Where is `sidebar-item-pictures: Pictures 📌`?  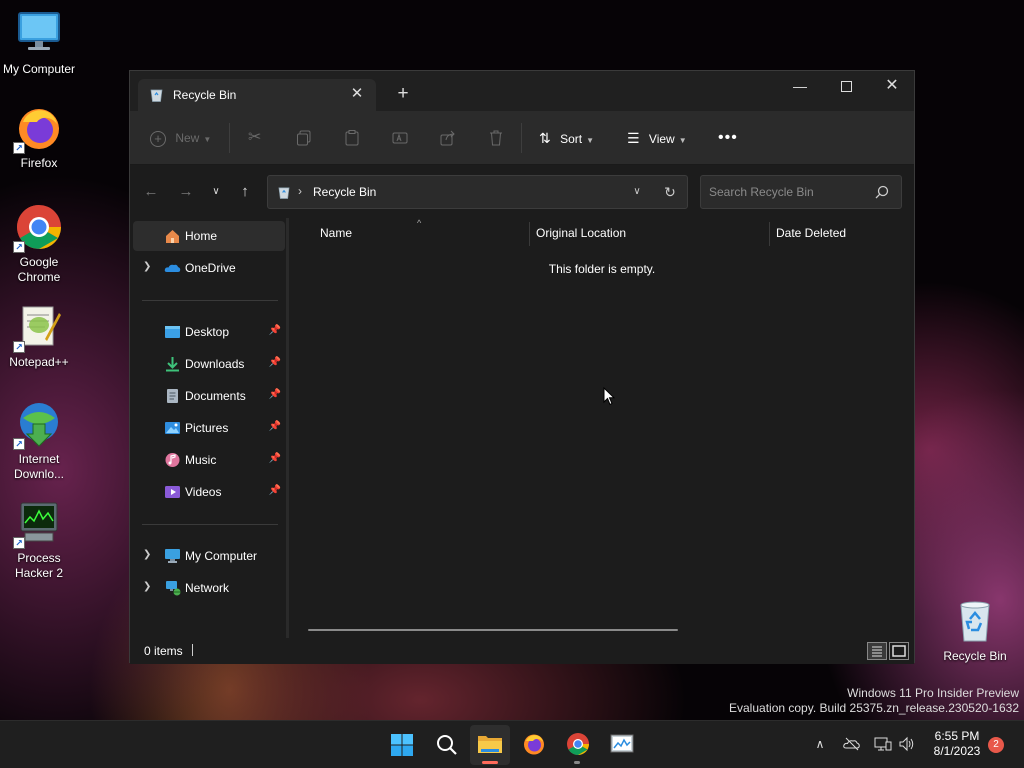
sidebar-item-pictures: Pictures 📌 is located at coordinates (209, 428).